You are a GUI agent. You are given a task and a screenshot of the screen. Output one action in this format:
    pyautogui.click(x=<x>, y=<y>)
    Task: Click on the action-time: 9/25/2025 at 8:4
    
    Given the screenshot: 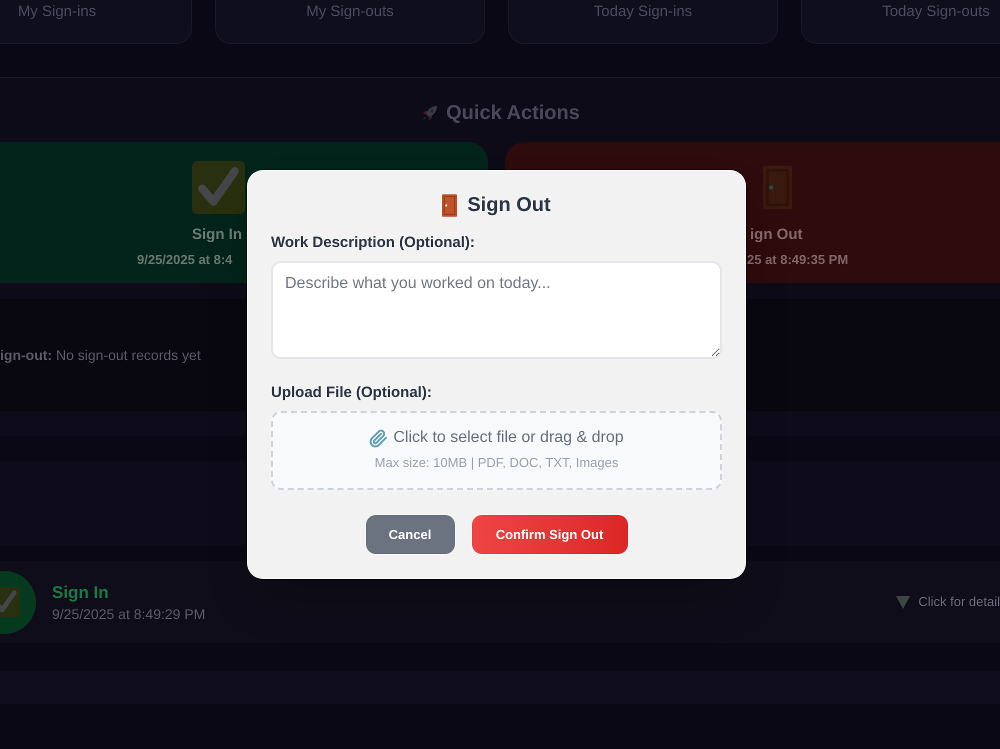 What is the action you would take?
    pyautogui.click(x=184, y=260)
    